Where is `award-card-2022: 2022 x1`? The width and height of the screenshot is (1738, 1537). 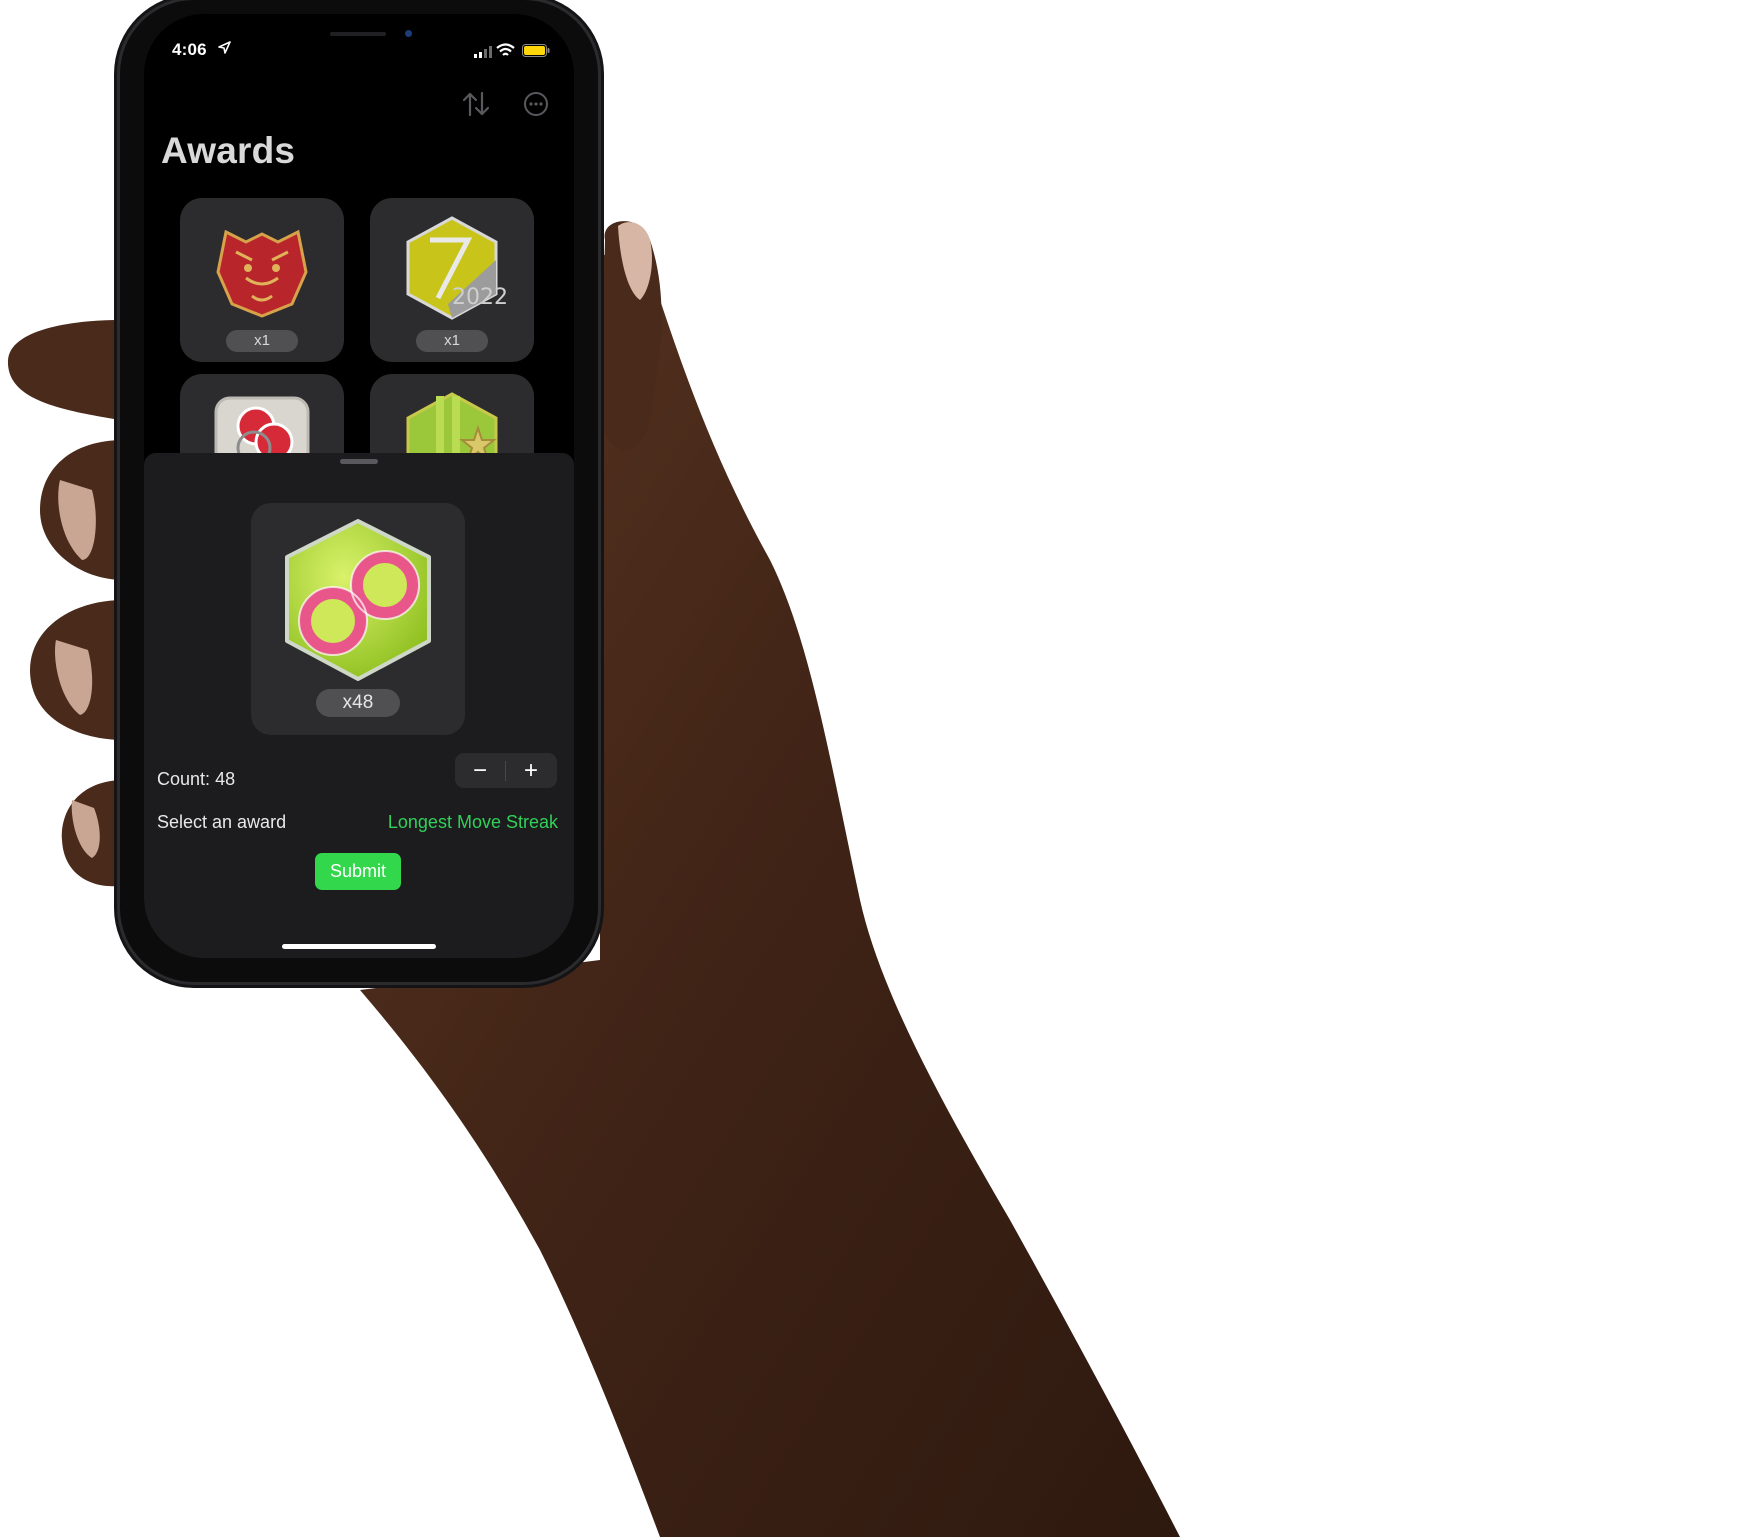
award-card-2022: 2022 x1 is located at coordinates (452, 280).